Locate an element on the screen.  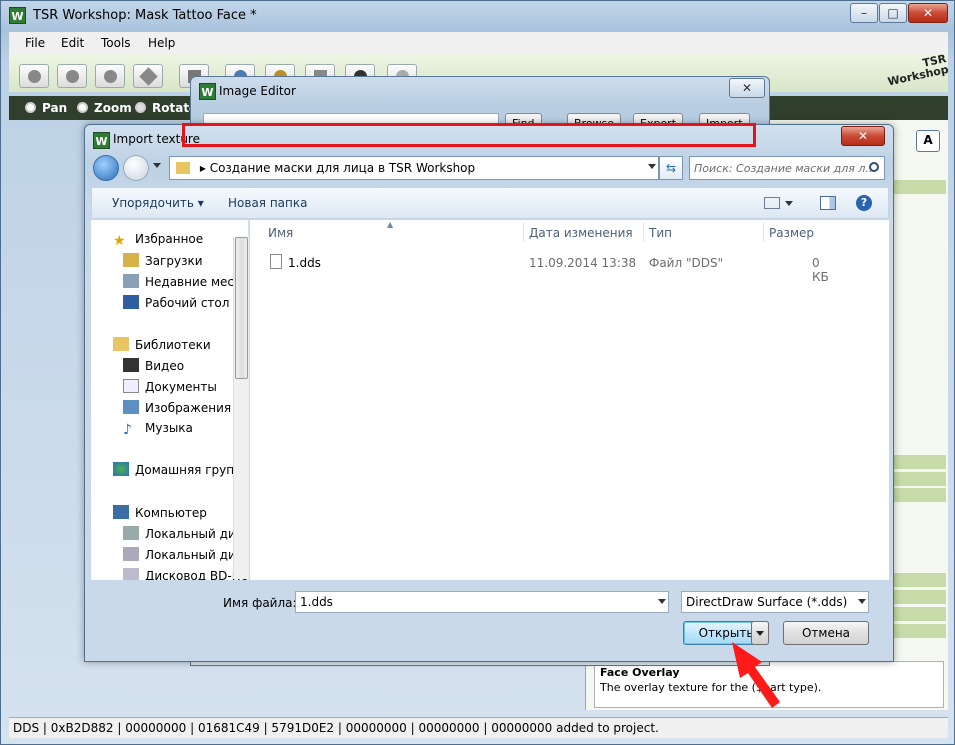
command-bar: Упорядочить ▾ Новая папка ? is located at coordinates (490, 203).